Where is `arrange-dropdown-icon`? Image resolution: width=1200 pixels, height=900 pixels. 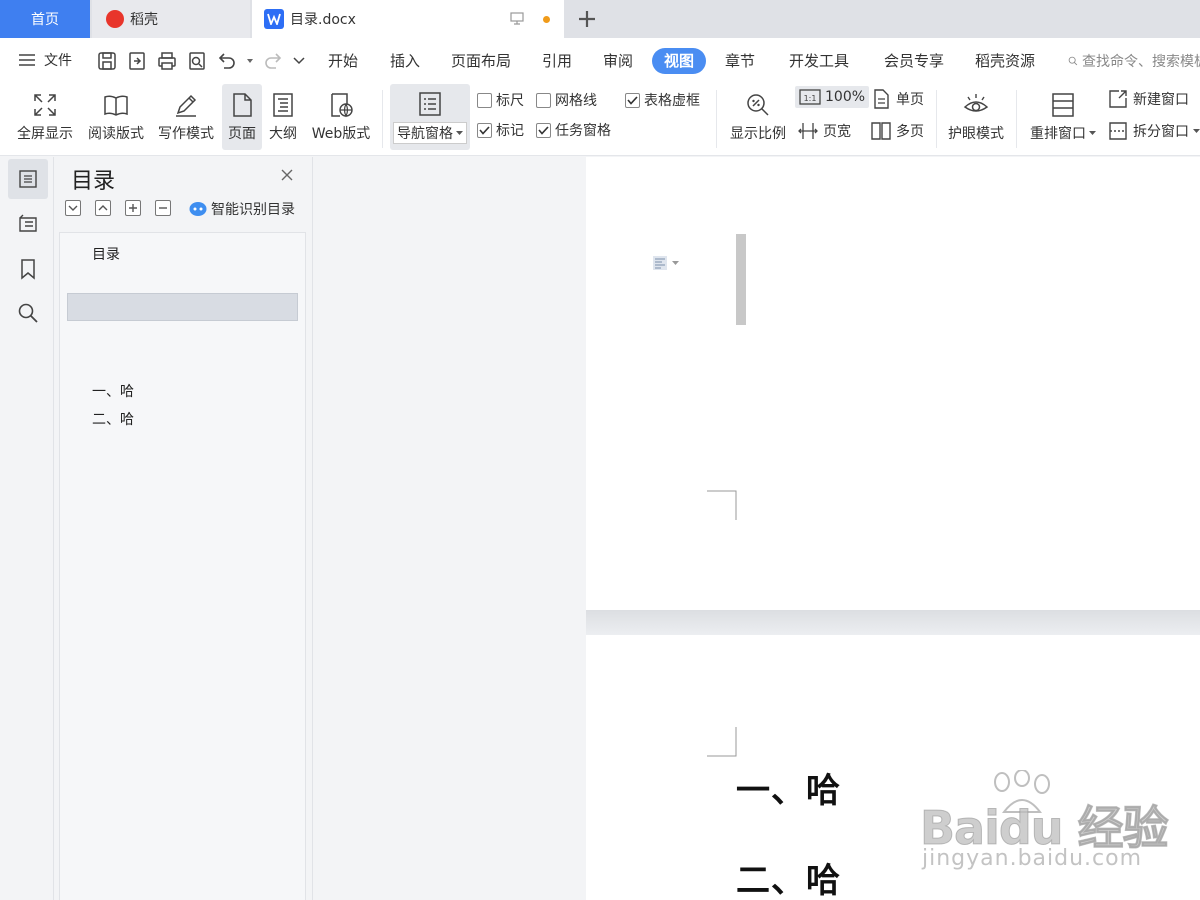
arrange-dropdown-icon is located at coordinates (1092, 133).